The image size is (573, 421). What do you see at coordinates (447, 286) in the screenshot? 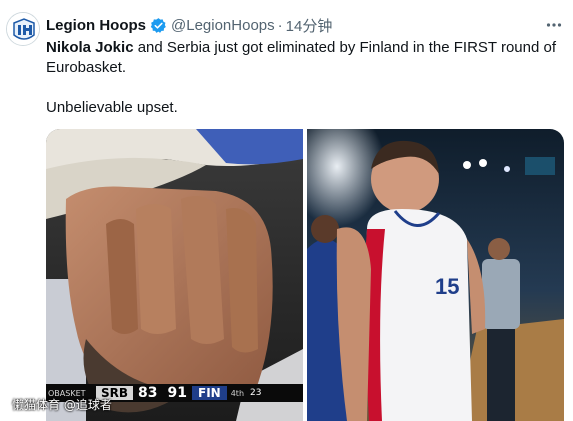
I see `jersey-number: 15` at bounding box center [447, 286].